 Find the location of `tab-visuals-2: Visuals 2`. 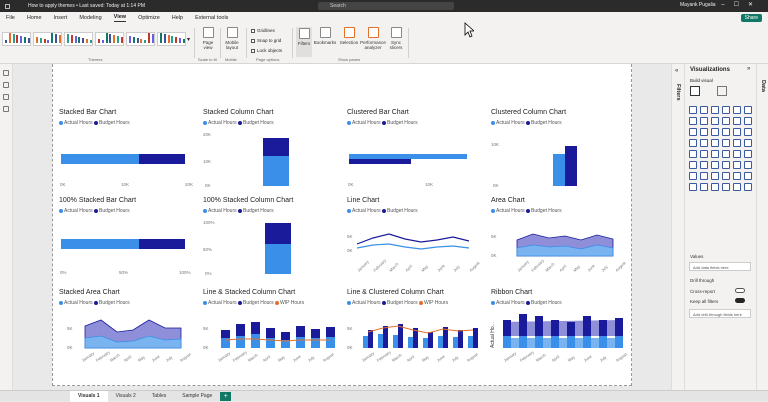

tab-visuals-2: Visuals 2 is located at coordinates (126, 396).